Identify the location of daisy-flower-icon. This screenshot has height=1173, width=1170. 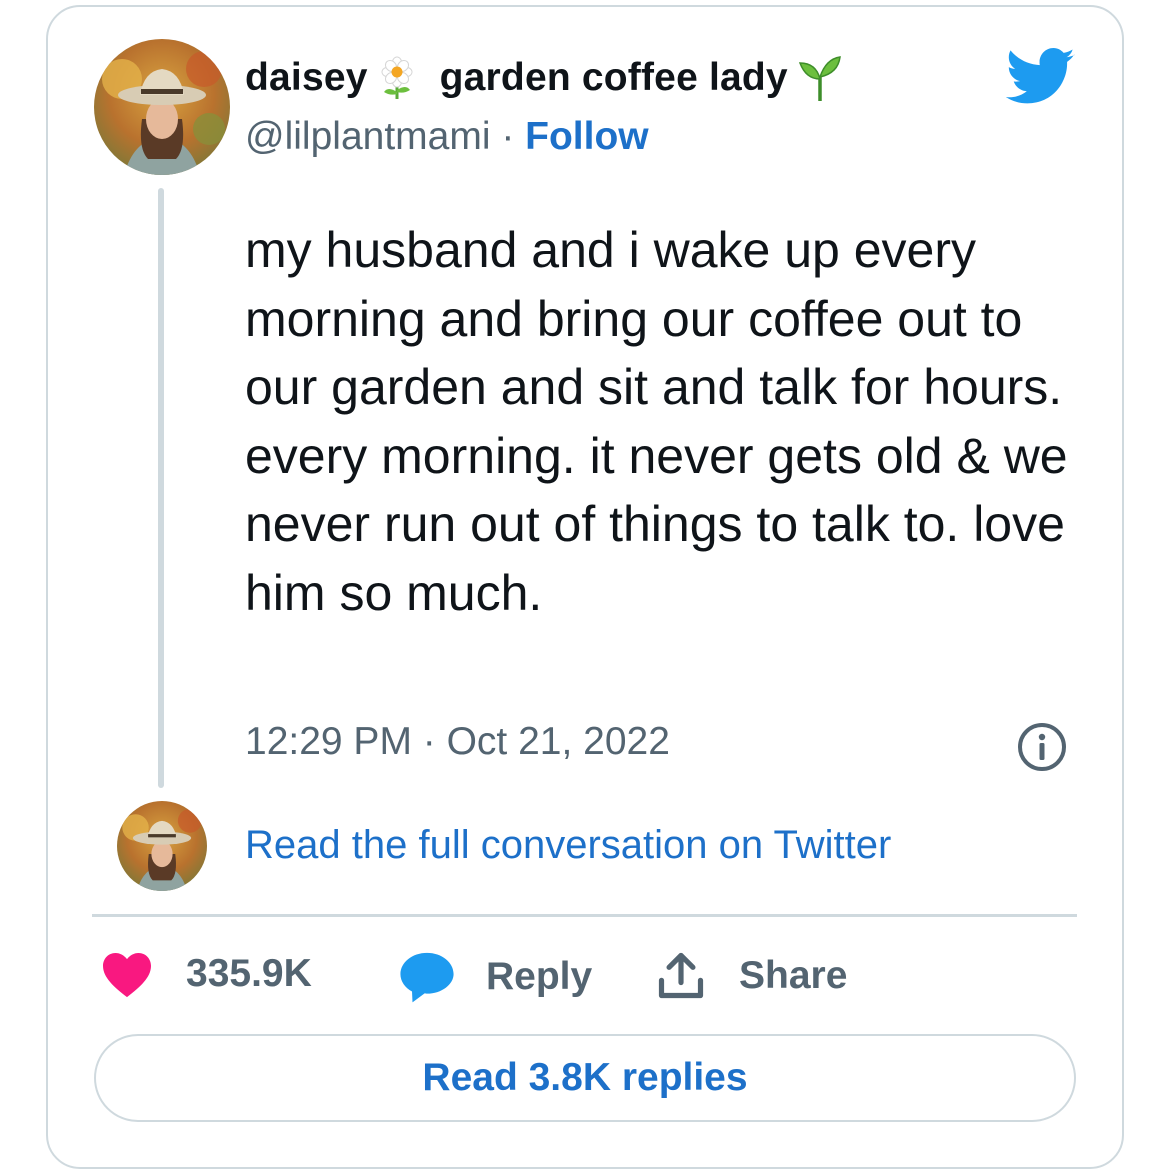
(397, 78).